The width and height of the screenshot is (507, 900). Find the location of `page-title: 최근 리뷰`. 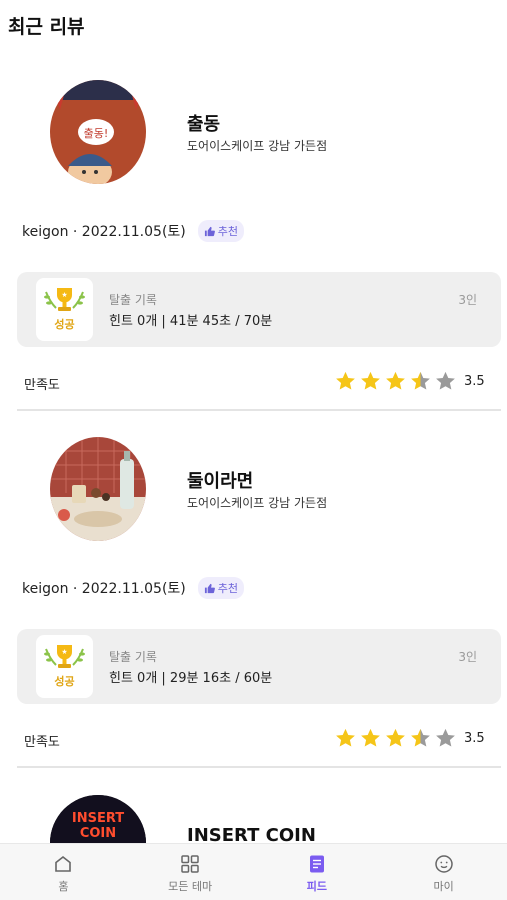

page-title: 최근 리뷰 is located at coordinates (46, 27).